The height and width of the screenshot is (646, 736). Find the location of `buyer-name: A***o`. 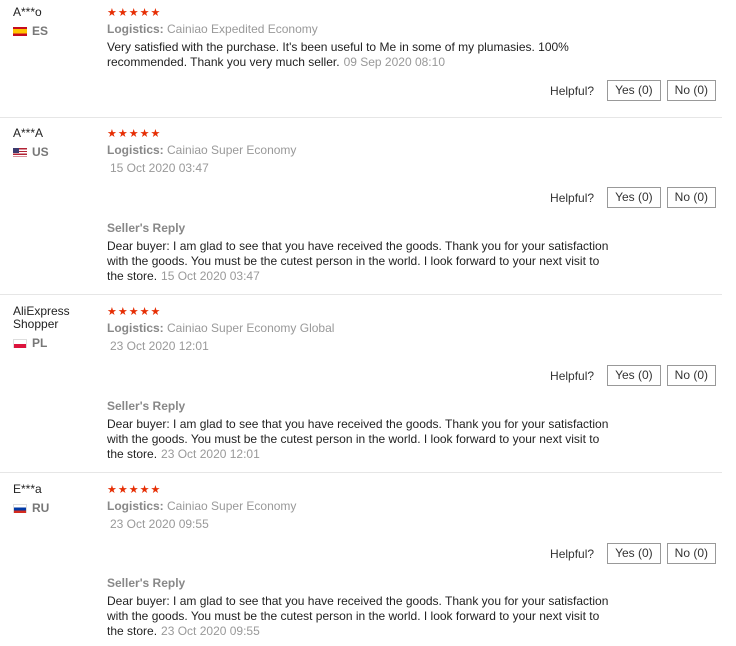

buyer-name: A***o is located at coordinates (27, 12).